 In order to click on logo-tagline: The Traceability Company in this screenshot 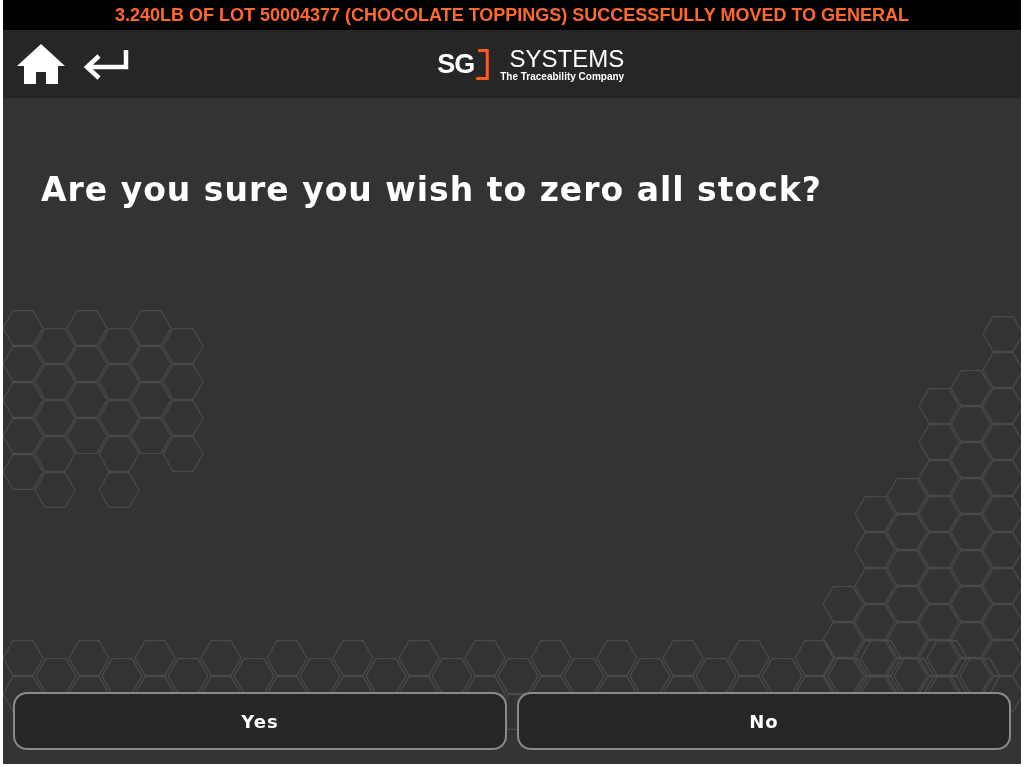, I will do `click(562, 76)`.